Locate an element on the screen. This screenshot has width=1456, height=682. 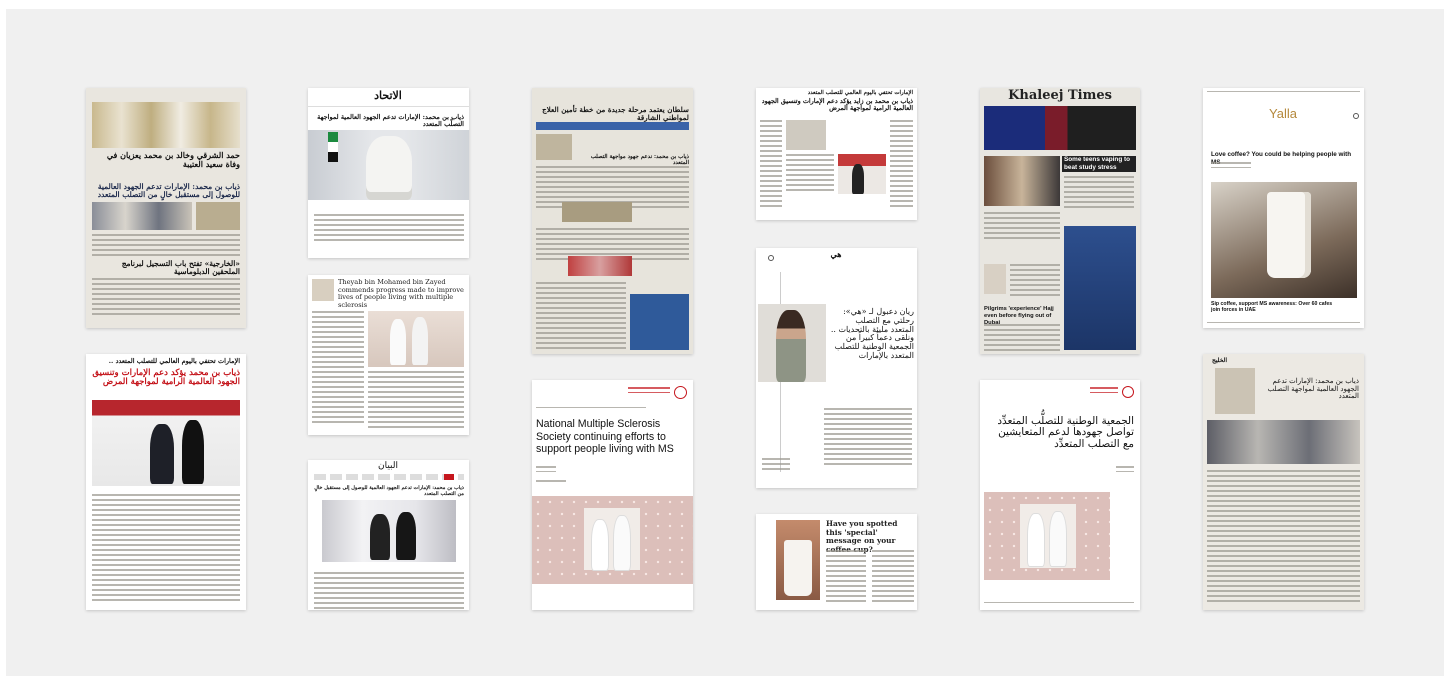
masthead: الاتحاد is located at coordinates (388, 95).